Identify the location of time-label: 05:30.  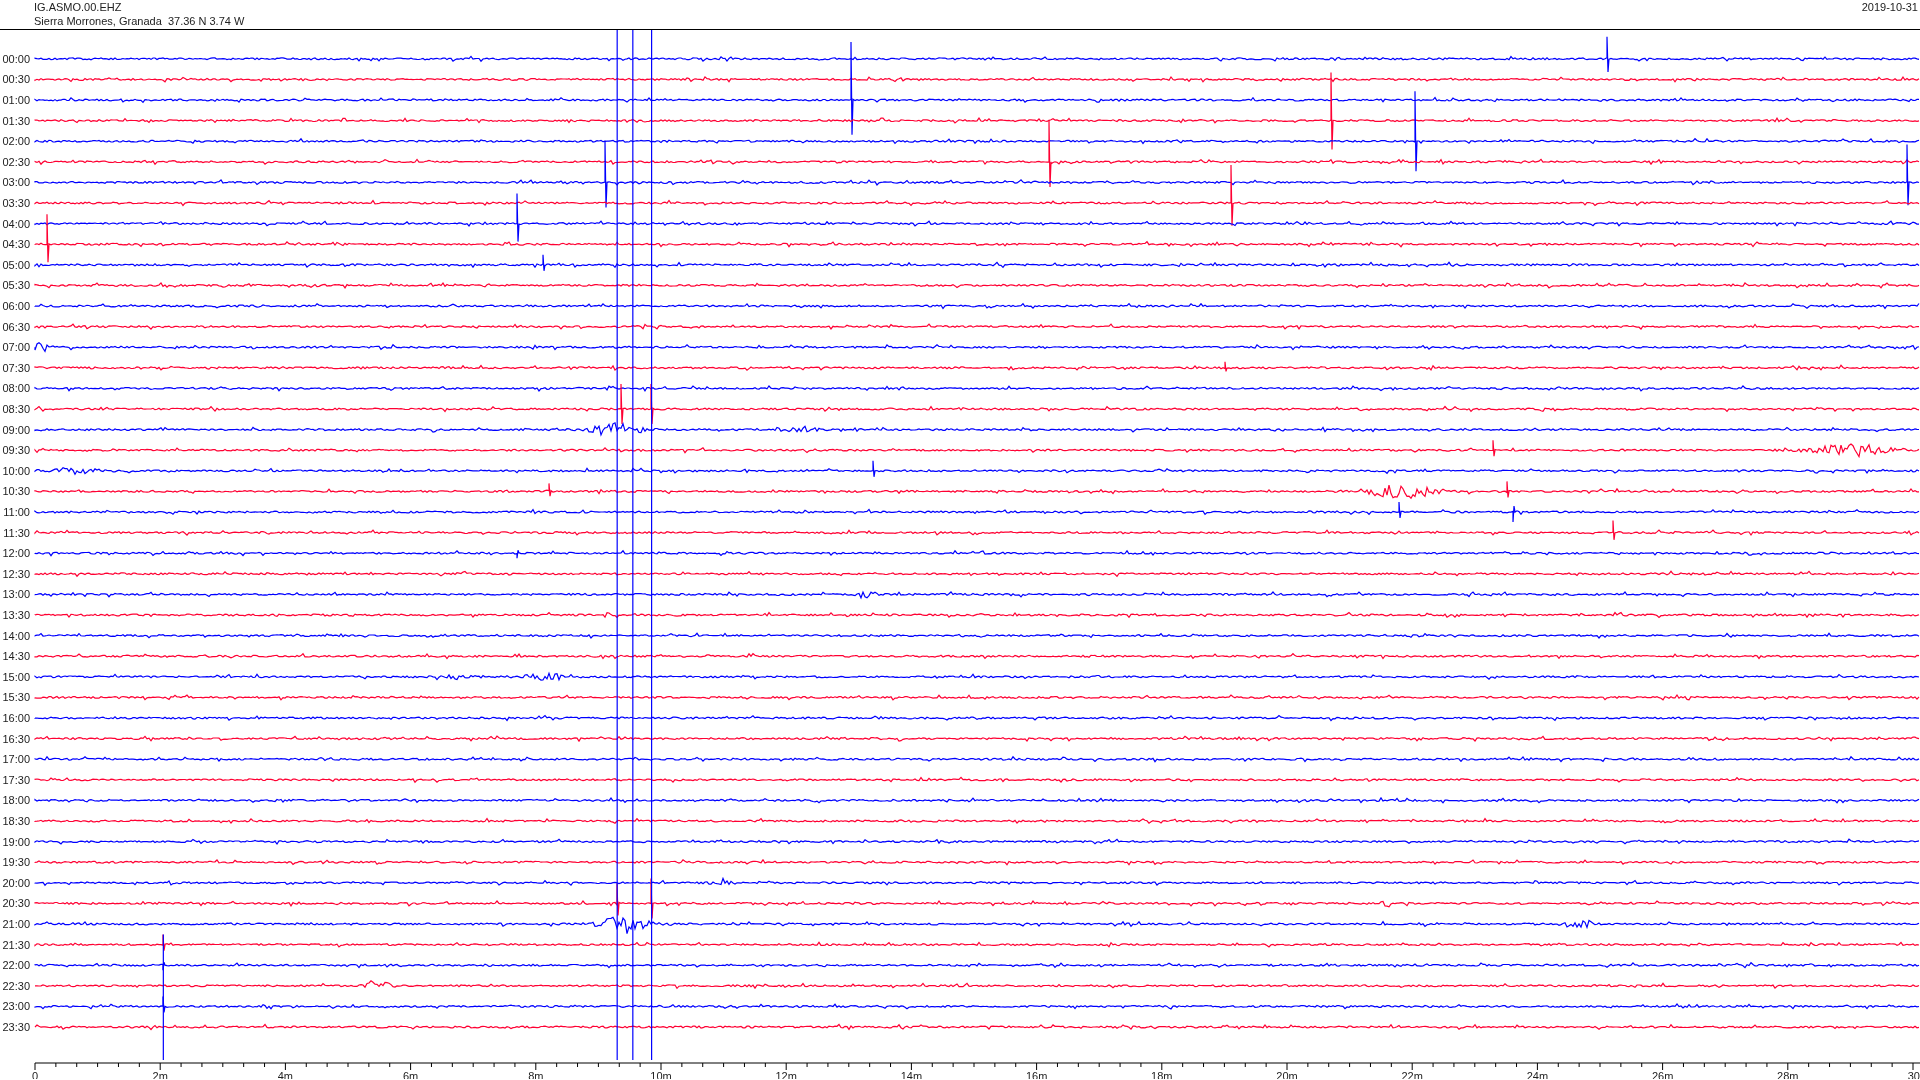
(16, 285).